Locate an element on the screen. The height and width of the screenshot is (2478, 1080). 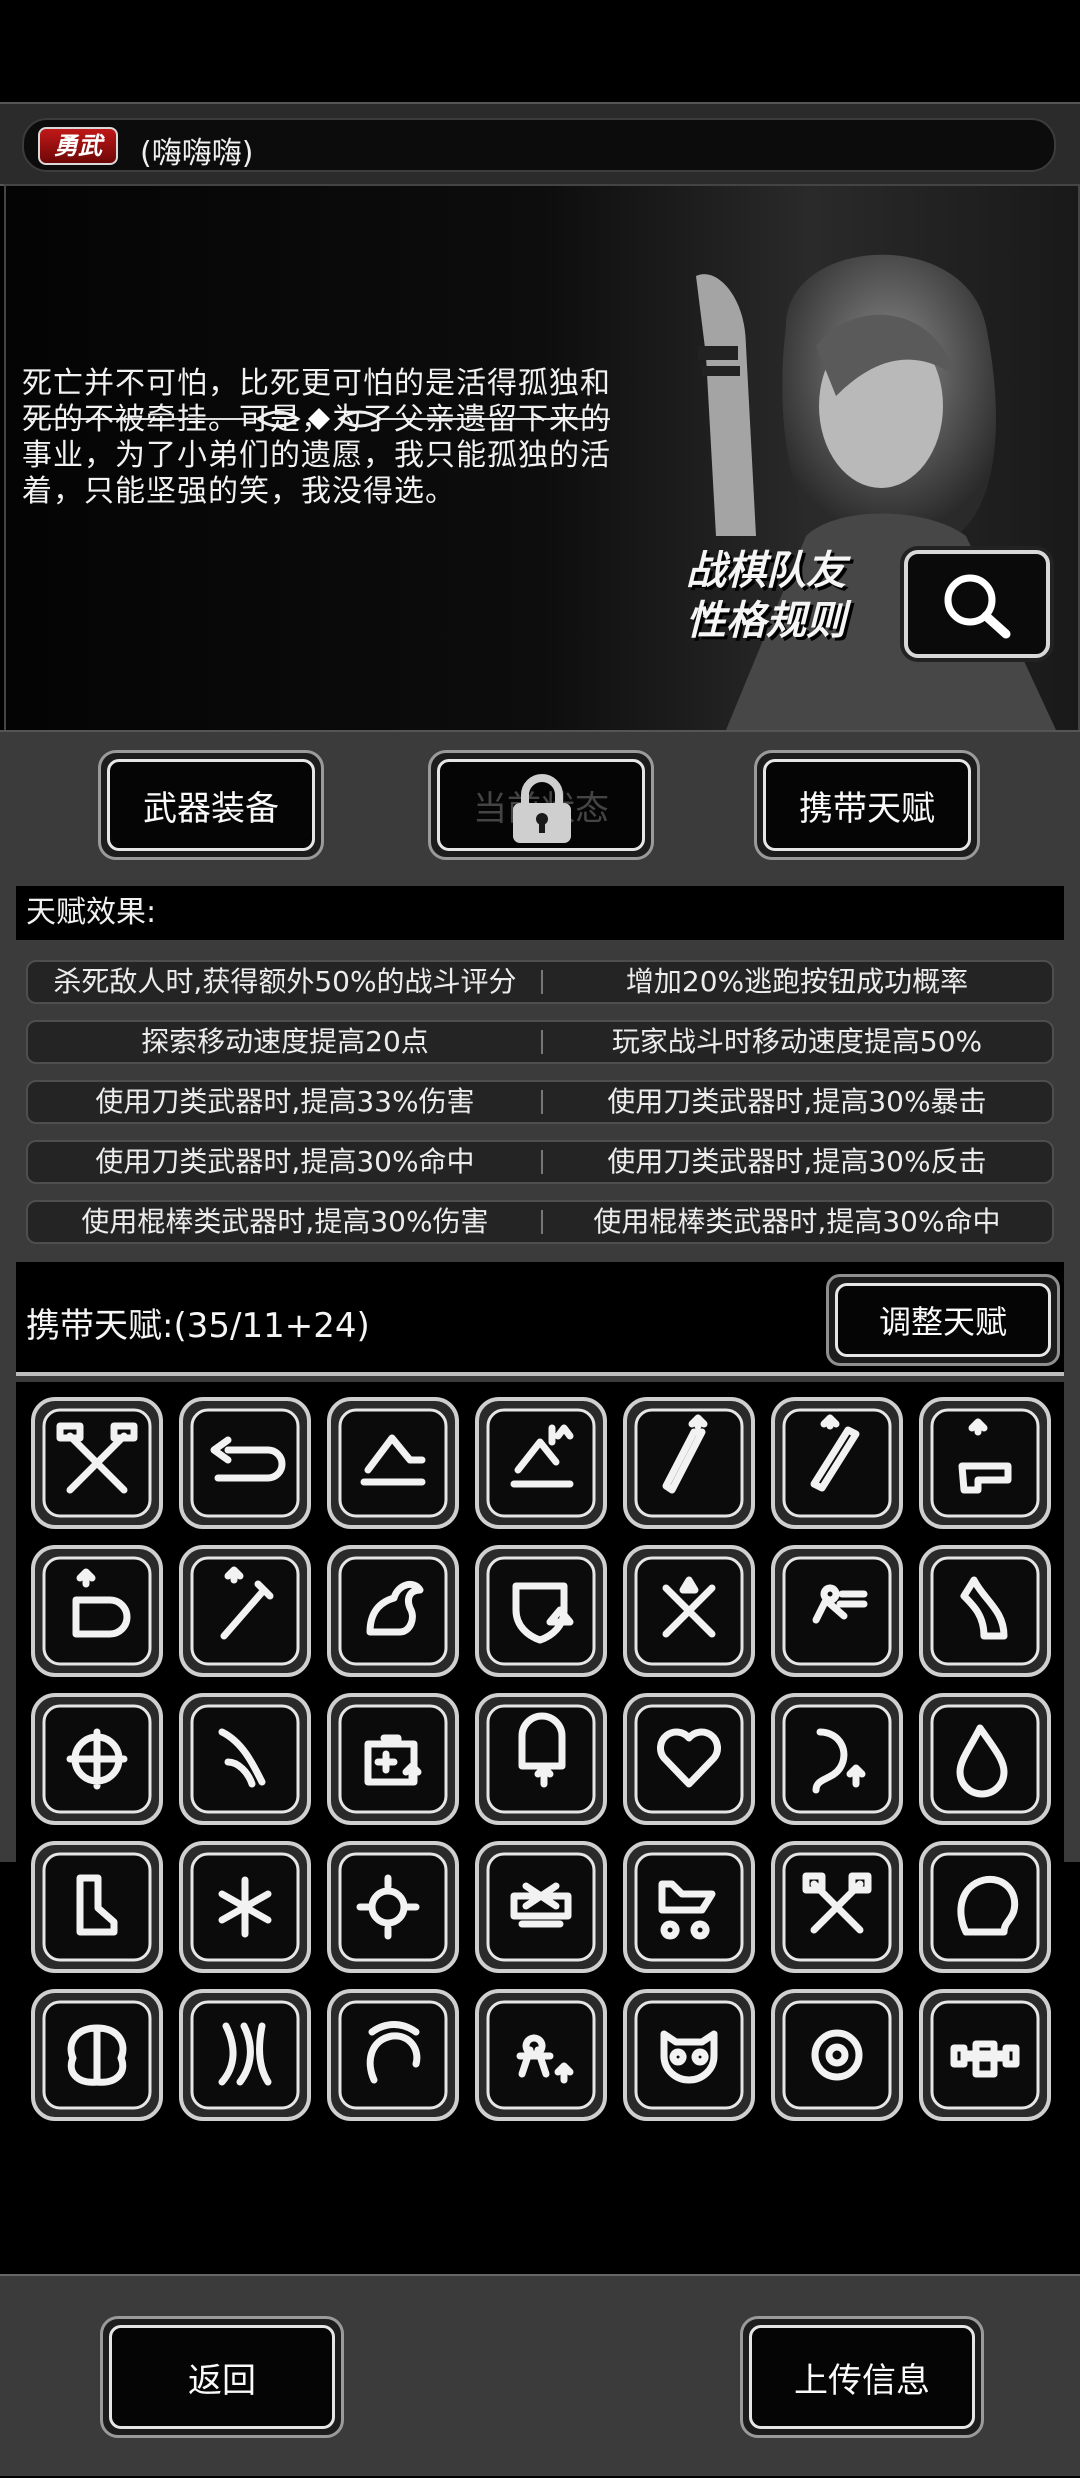
magnify-icon is located at coordinates (977, 606).